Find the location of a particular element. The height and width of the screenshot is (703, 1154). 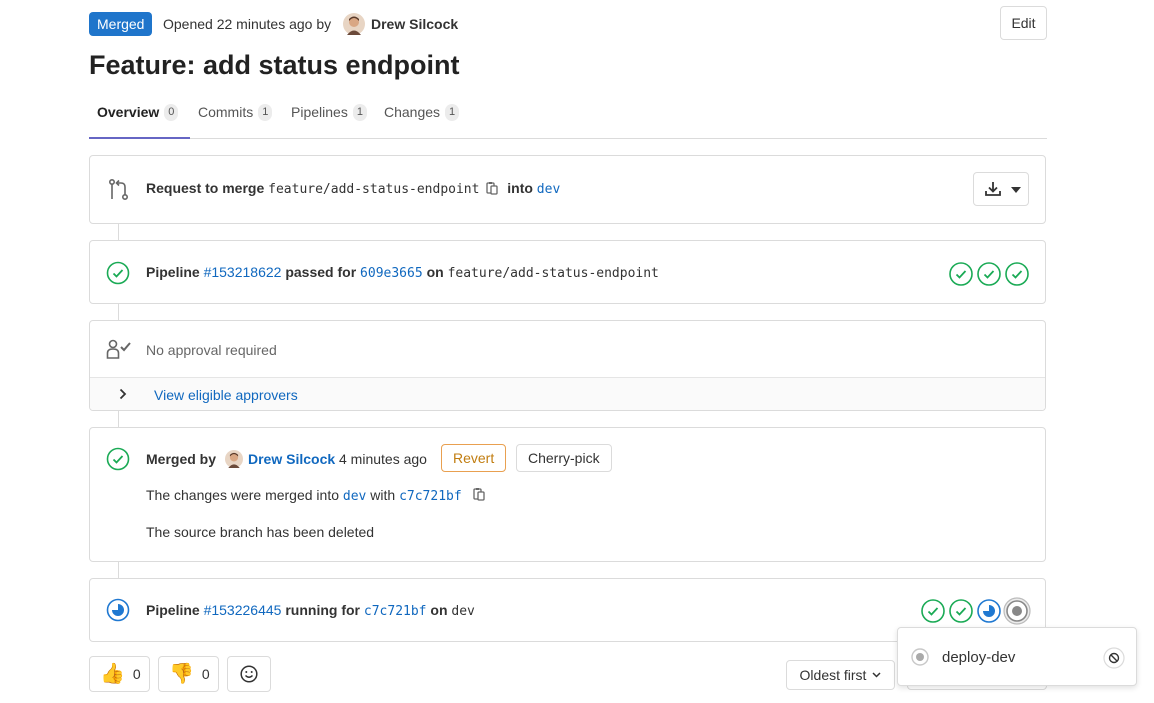

copy-branch-icon is located at coordinates (492, 188).